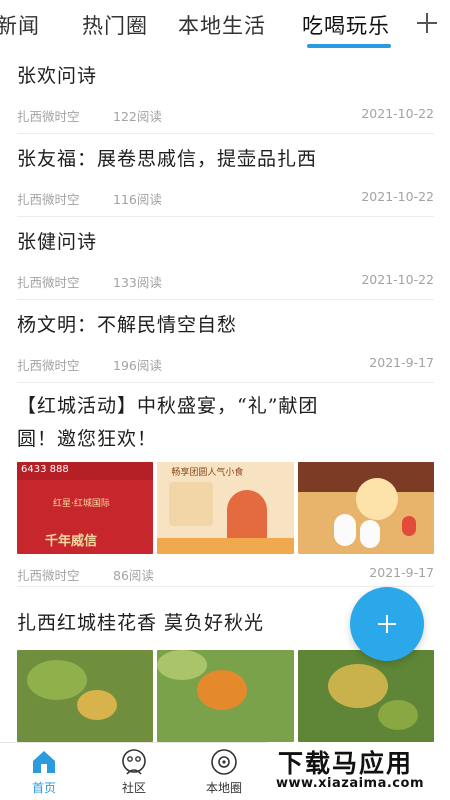  Describe the element at coordinates (20, 25) in the screenshot. I see `tab-news: 新闻` at that location.